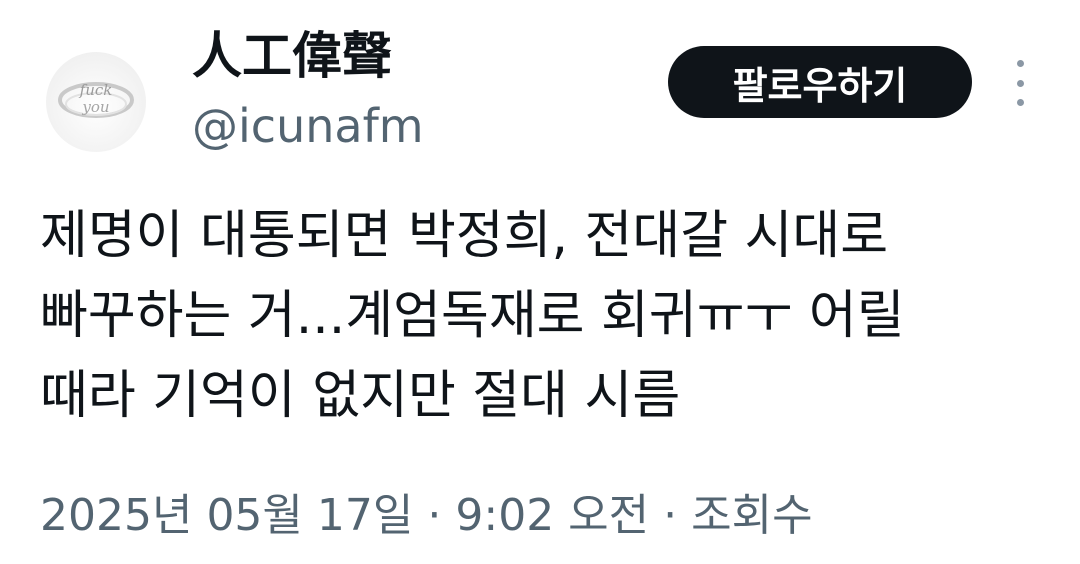  Describe the element at coordinates (226, 515) in the screenshot. I see `tweet-date: 2025년 05월 17일` at that location.